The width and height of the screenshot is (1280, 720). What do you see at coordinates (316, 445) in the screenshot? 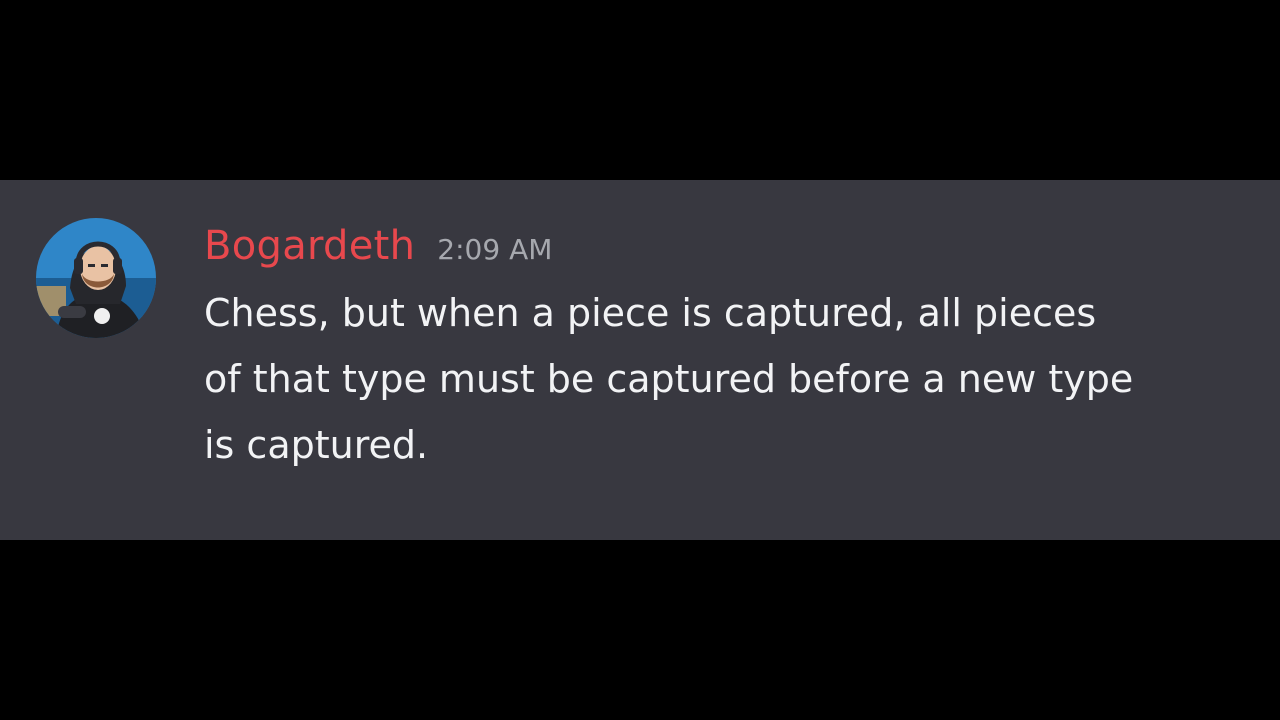
I see `message-line: is captured.` at bounding box center [316, 445].